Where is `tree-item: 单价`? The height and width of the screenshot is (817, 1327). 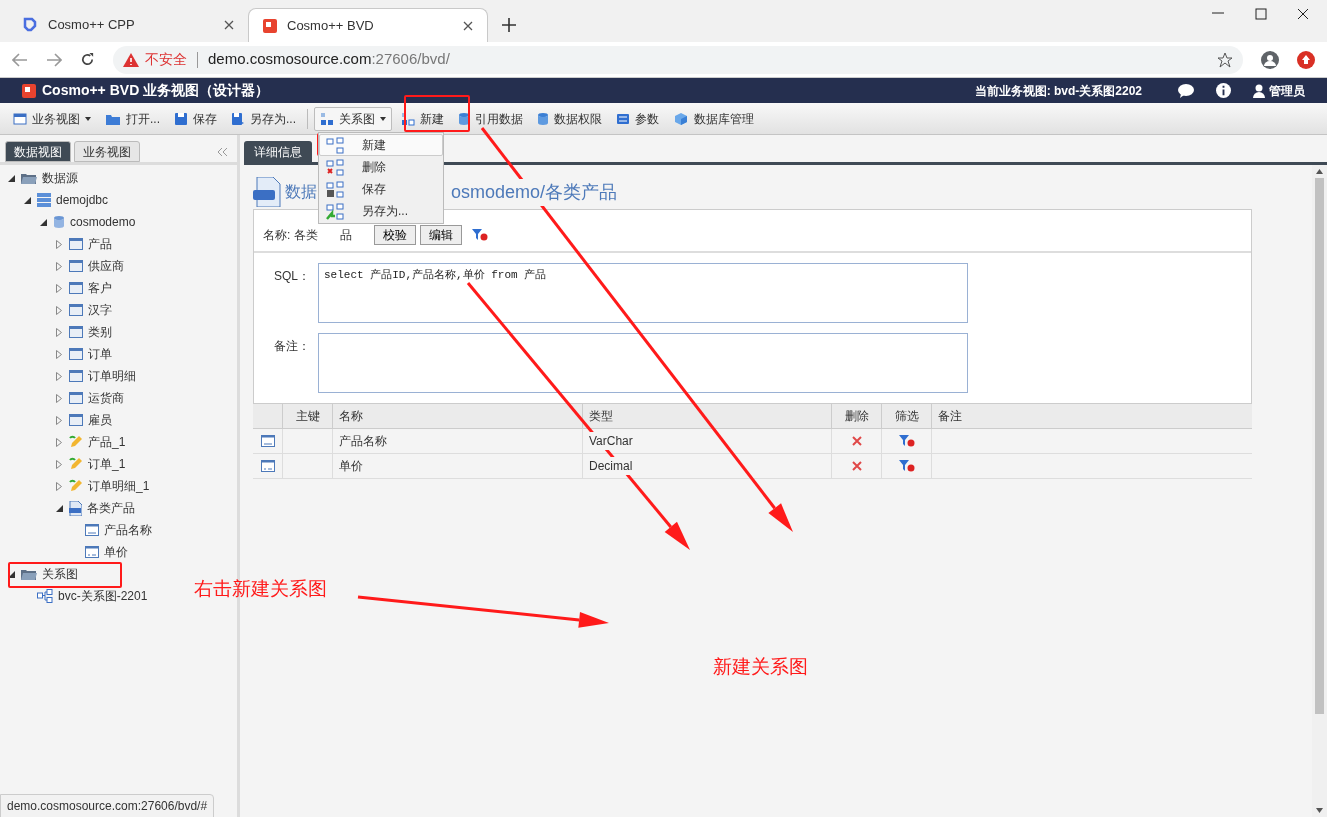
tree-item: 单价 is located at coordinates (116, 552).